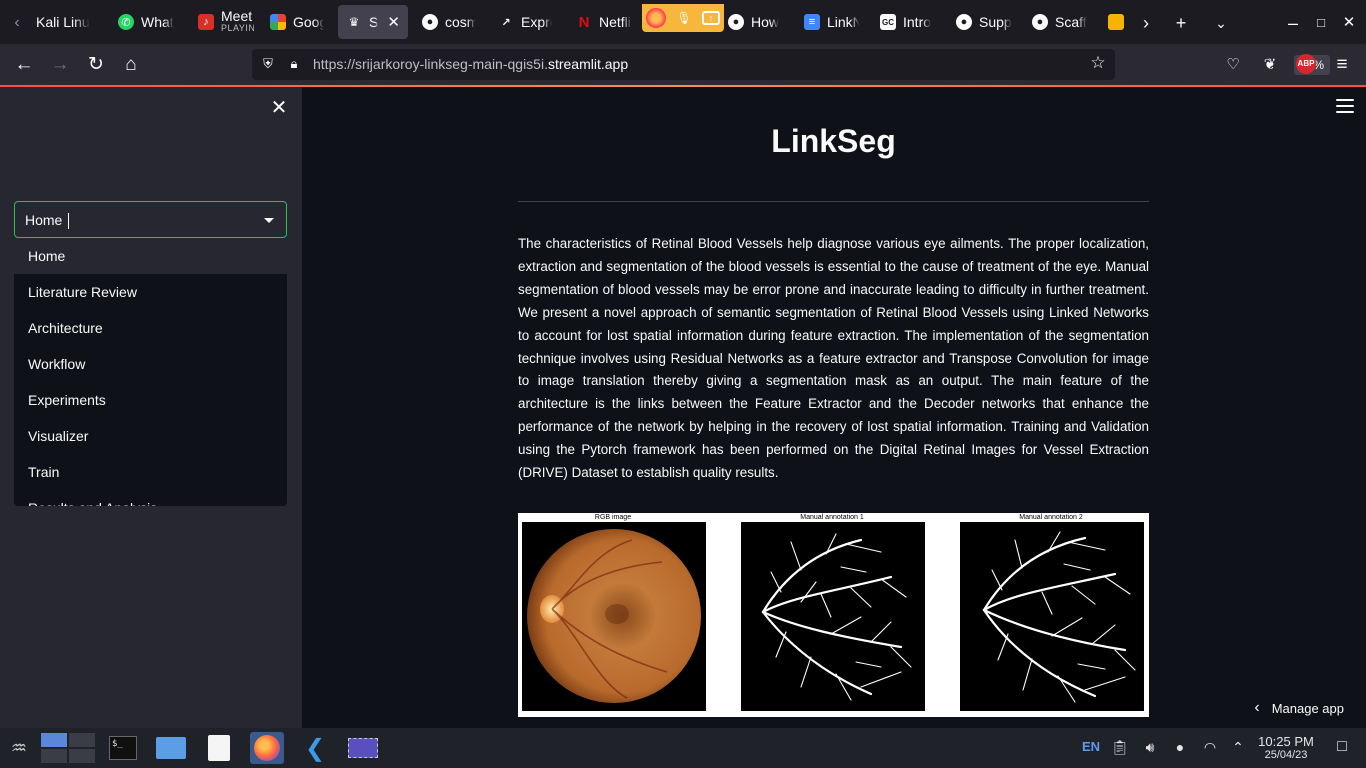 Image resolution: width=1366 pixels, height=768 pixels. I want to click on manage-app-label: Manage app, so click(1307, 708).